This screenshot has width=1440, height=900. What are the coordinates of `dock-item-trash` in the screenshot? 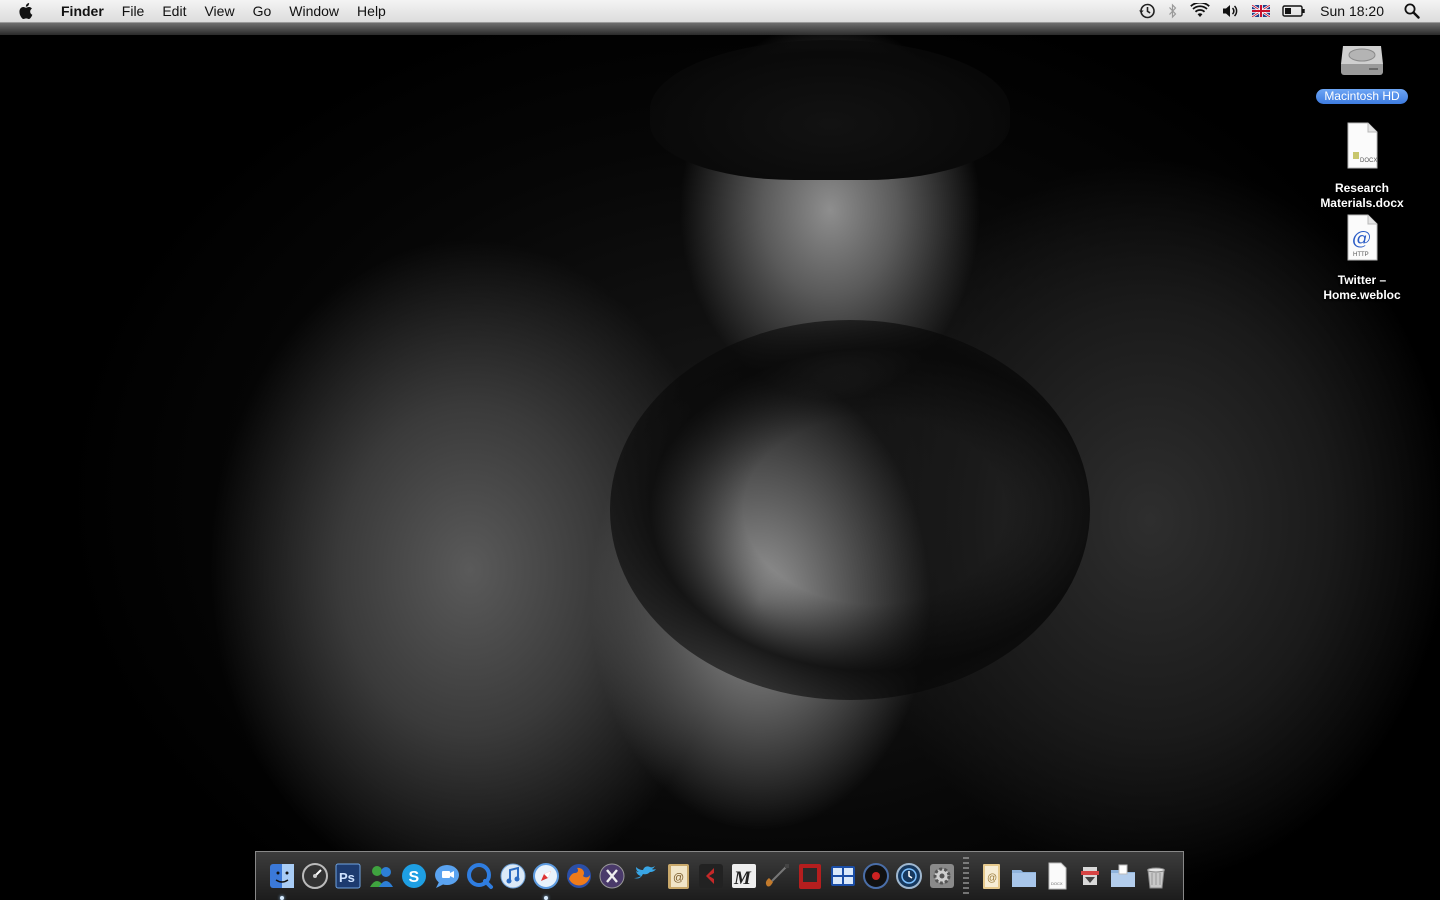 It's located at (1155, 876).